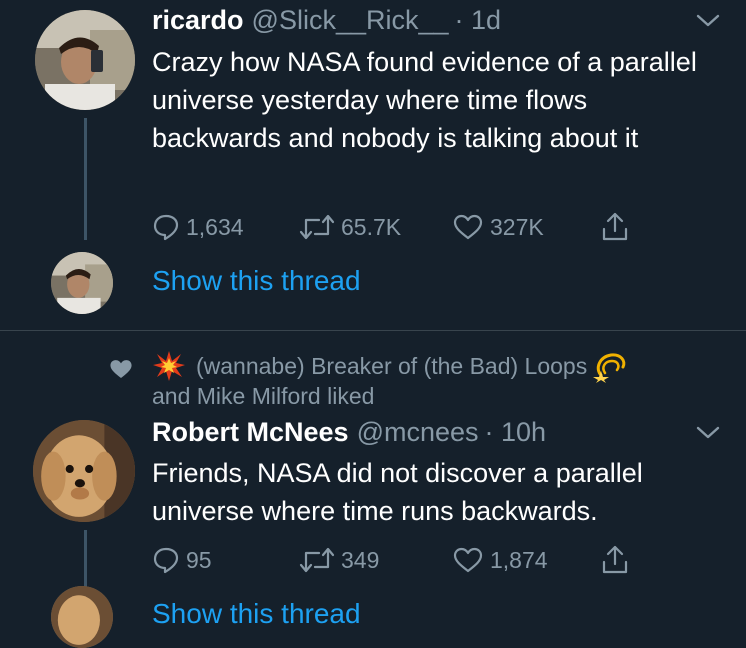 The width and height of the screenshot is (746, 648). Describe the element at coordinates (339, 560) in the screenshot. I see `retweet-button-2: 349` at that location.